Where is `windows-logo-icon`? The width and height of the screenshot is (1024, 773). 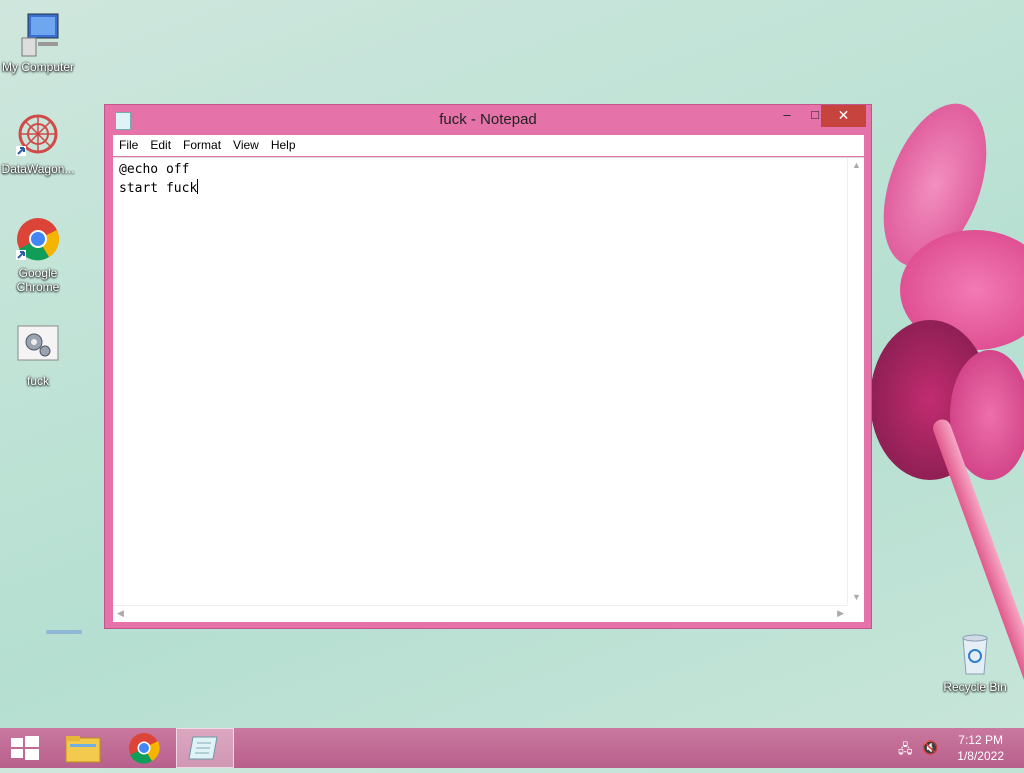
windows-logo-icon is located at coordinates (25, 748).